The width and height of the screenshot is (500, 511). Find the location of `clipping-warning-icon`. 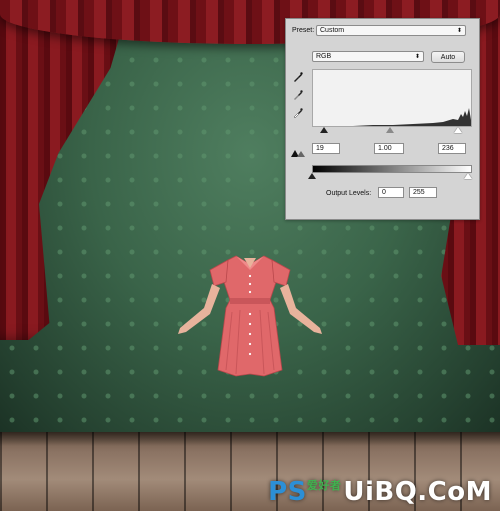

clipping-warning-icon is located at coordinates (298, 153).